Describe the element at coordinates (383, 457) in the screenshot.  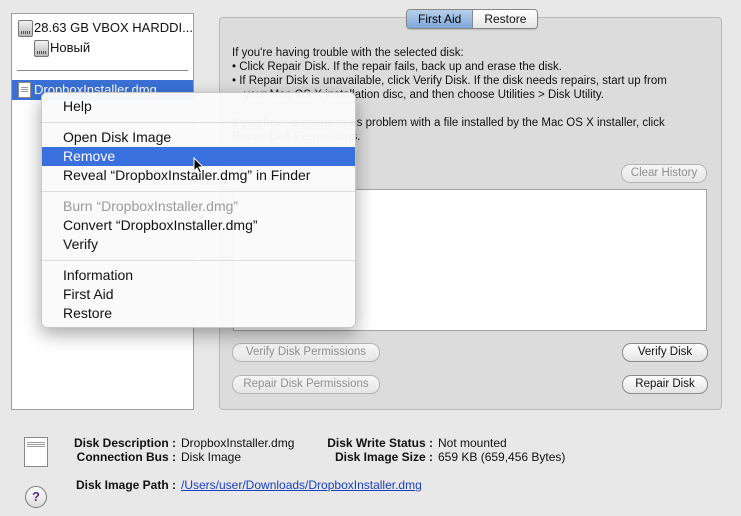
I see `disk-image-size-label: Disk Image Size :` at that location.